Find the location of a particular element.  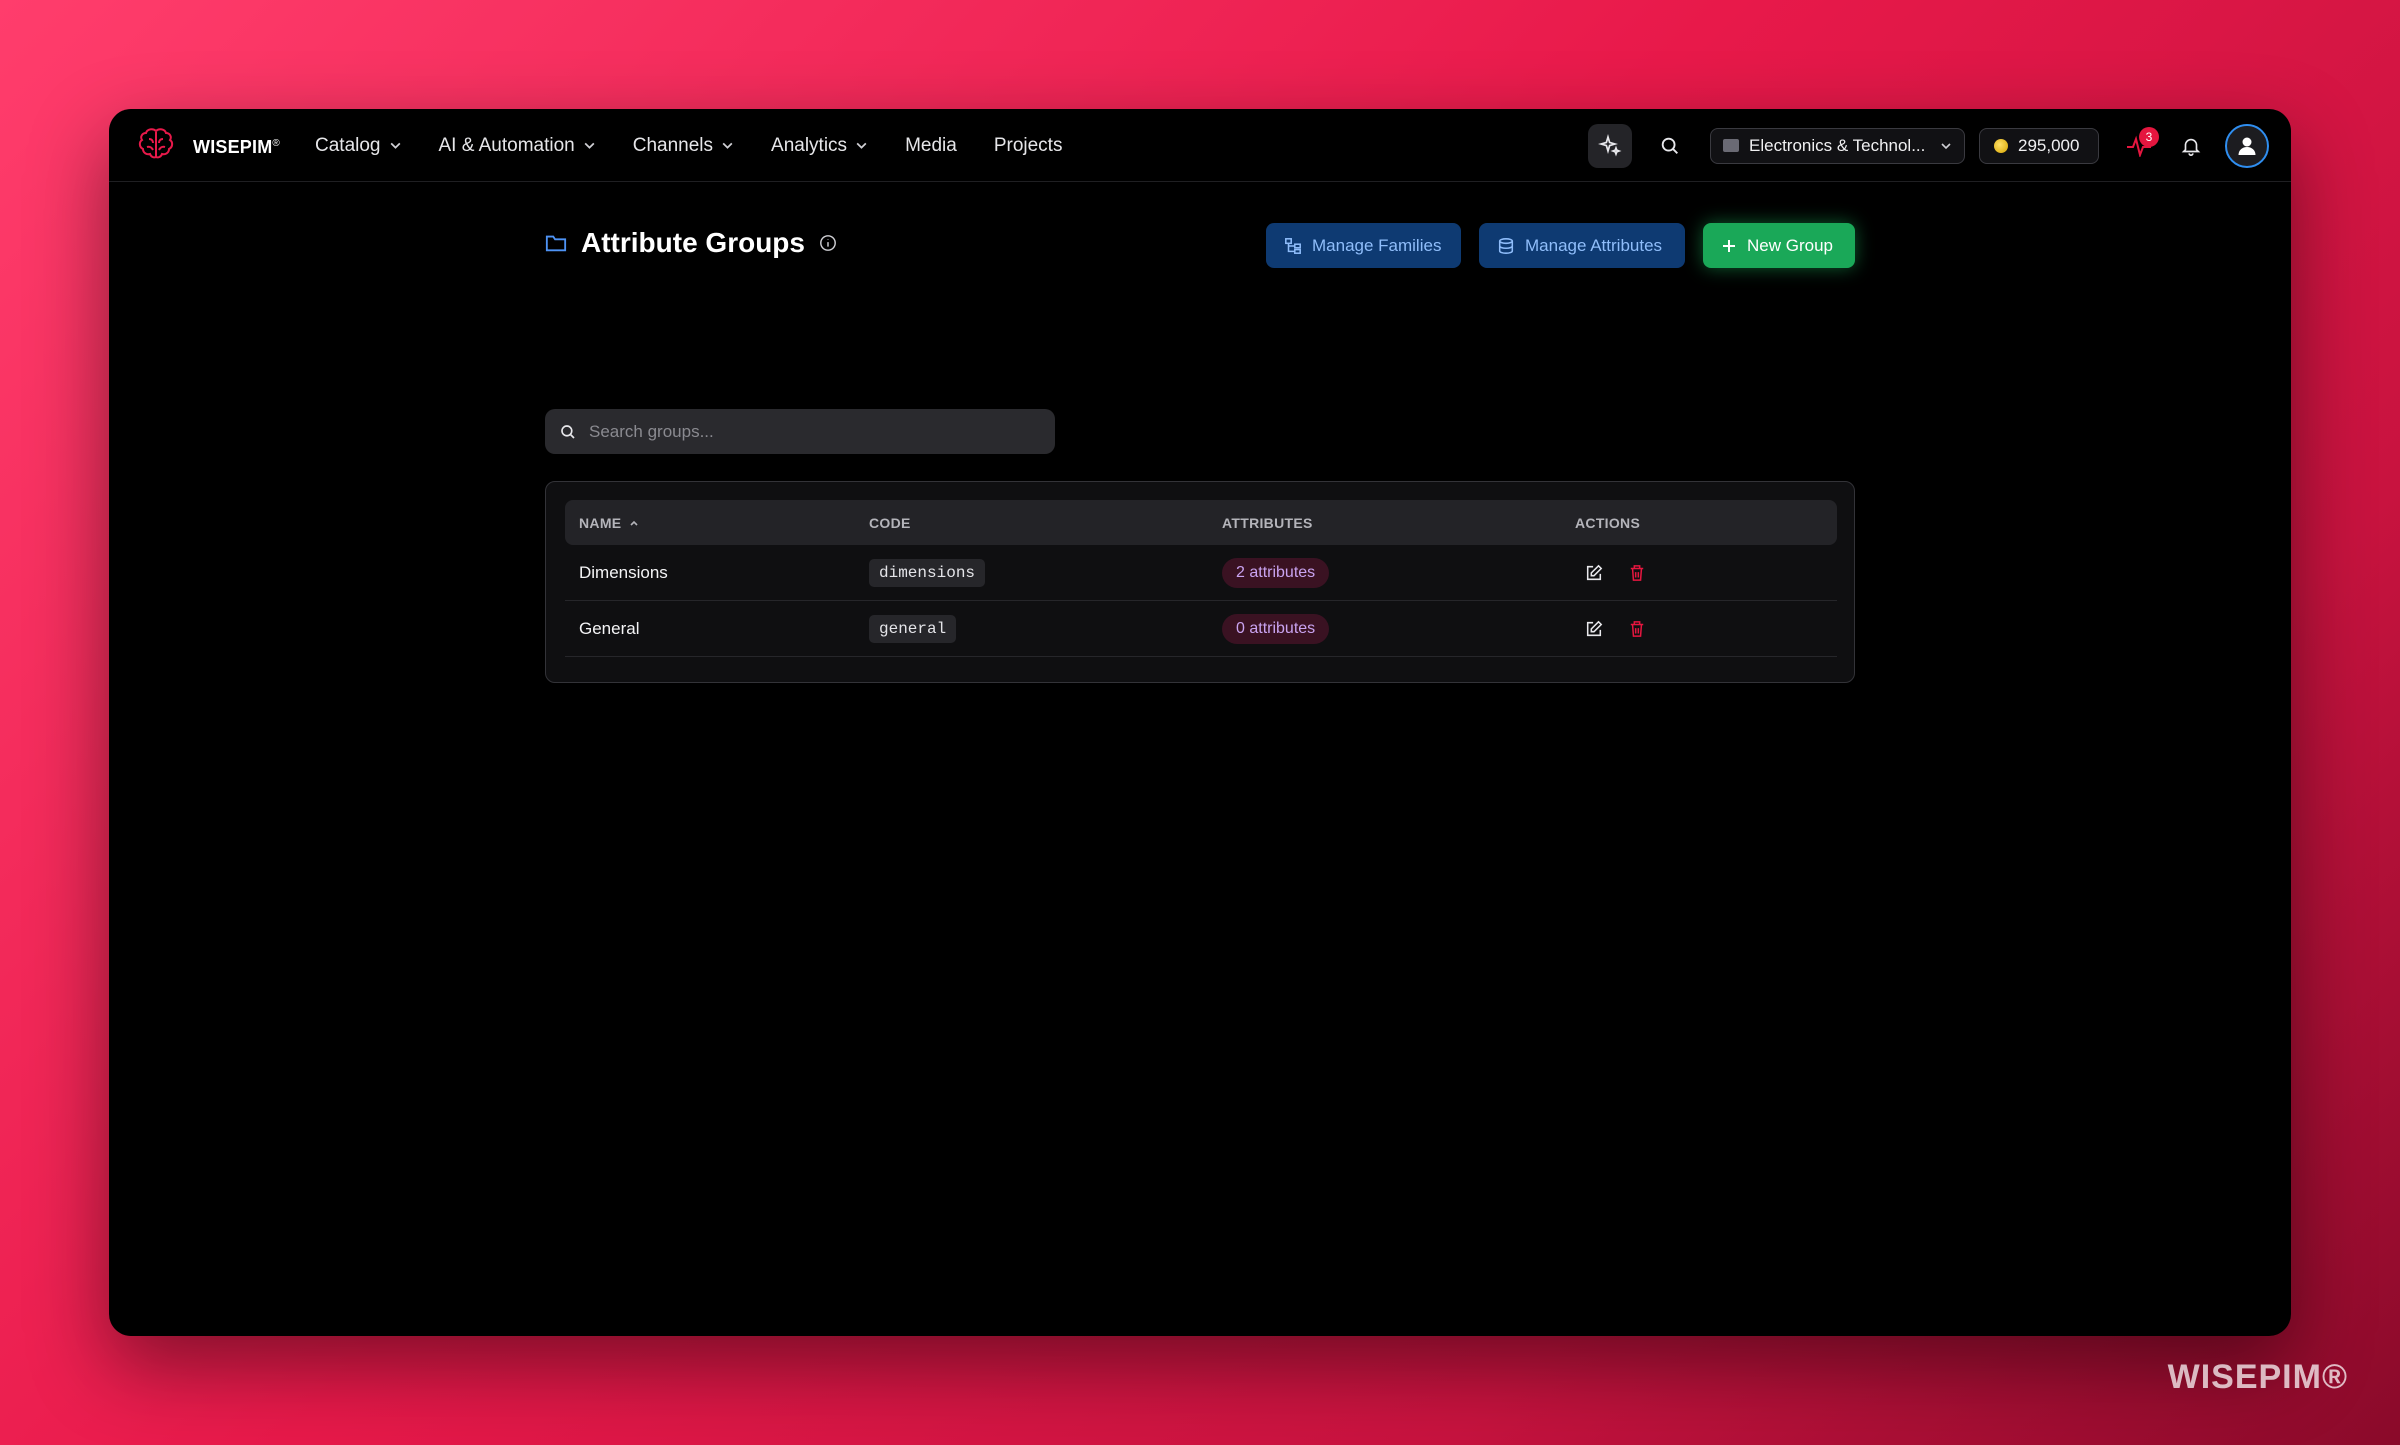

title-group: Attribute Groups is located at coordinates (691, 243).